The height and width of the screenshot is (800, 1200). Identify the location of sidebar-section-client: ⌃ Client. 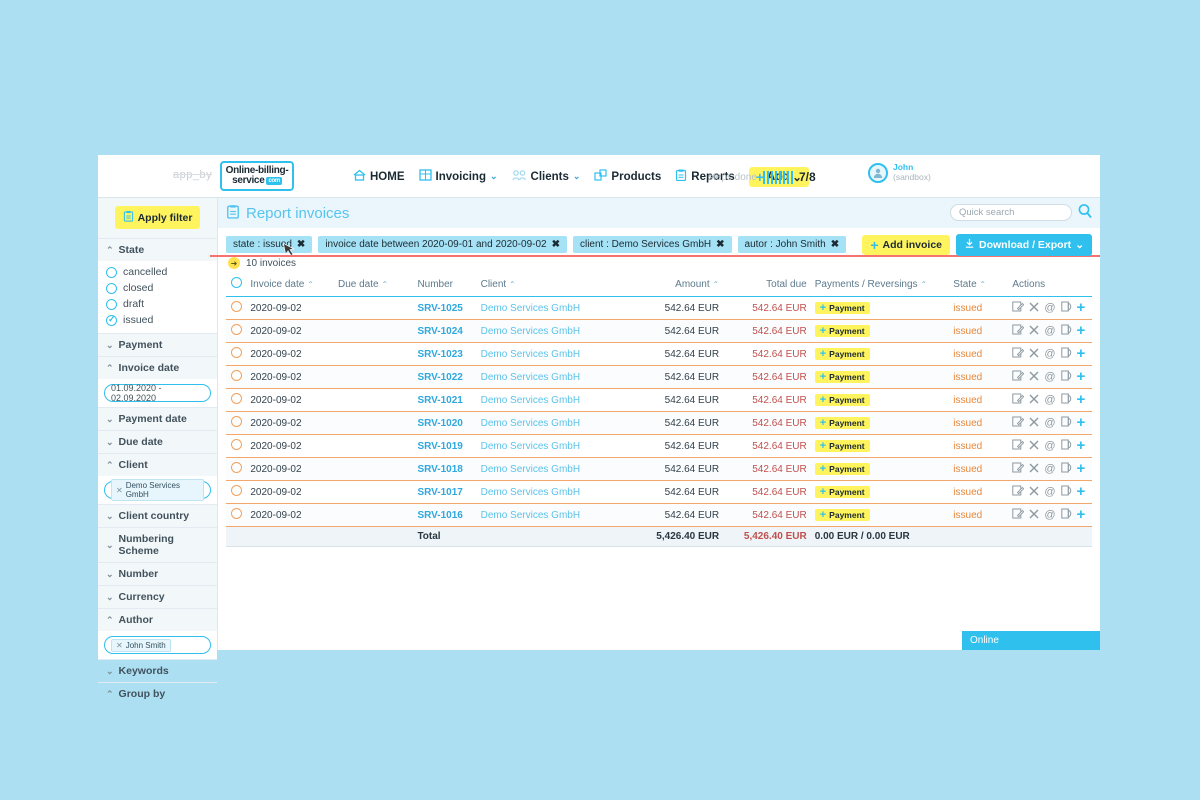
(157, 464).